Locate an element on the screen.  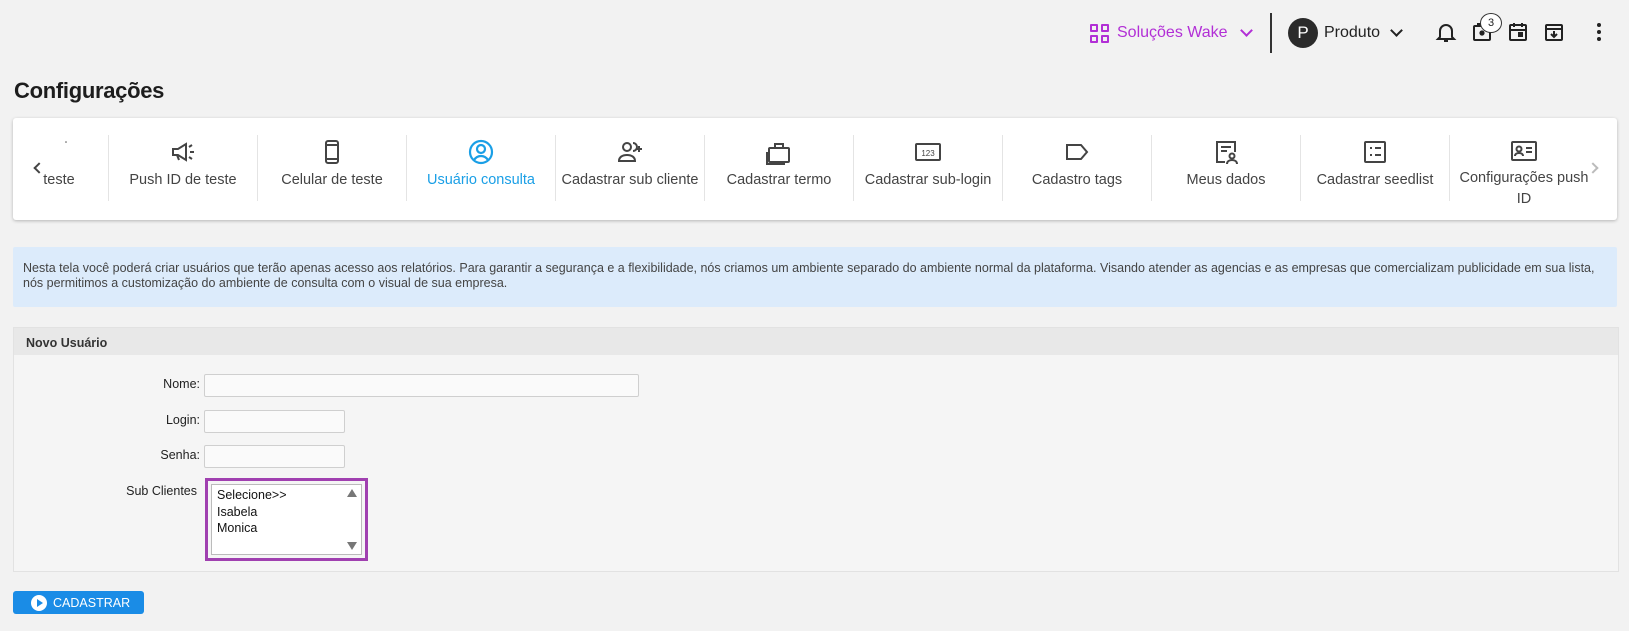
tab-cadastro-tags: Cadastro tags is located at coordinates (1077, 170).